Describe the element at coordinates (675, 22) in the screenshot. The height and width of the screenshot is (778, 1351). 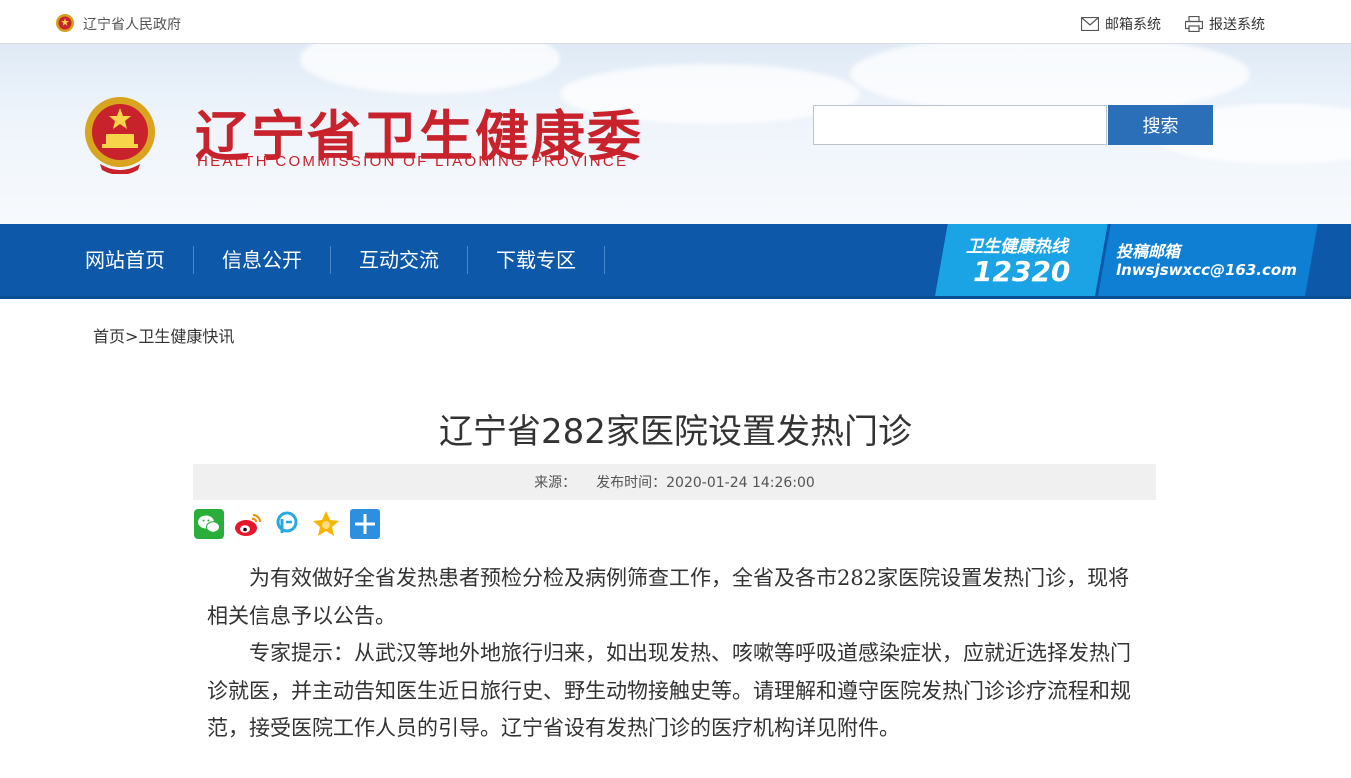
I see `top-utility-bar: 辽宁省人民政府 邮箱系统 报送系统` at that location.